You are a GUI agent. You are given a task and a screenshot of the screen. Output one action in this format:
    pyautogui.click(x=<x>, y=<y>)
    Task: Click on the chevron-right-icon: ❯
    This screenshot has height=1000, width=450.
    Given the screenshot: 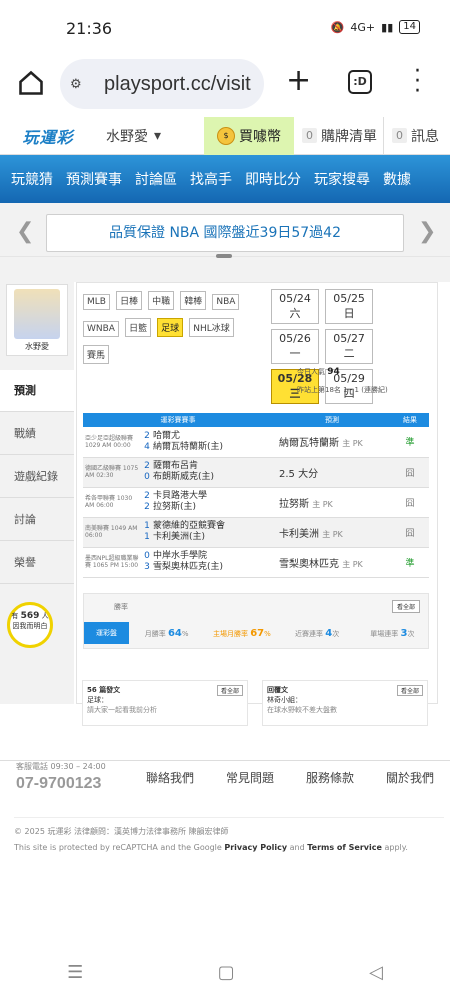 What is the action you would take?
    pyautogui.click(x=427, y=231)
    